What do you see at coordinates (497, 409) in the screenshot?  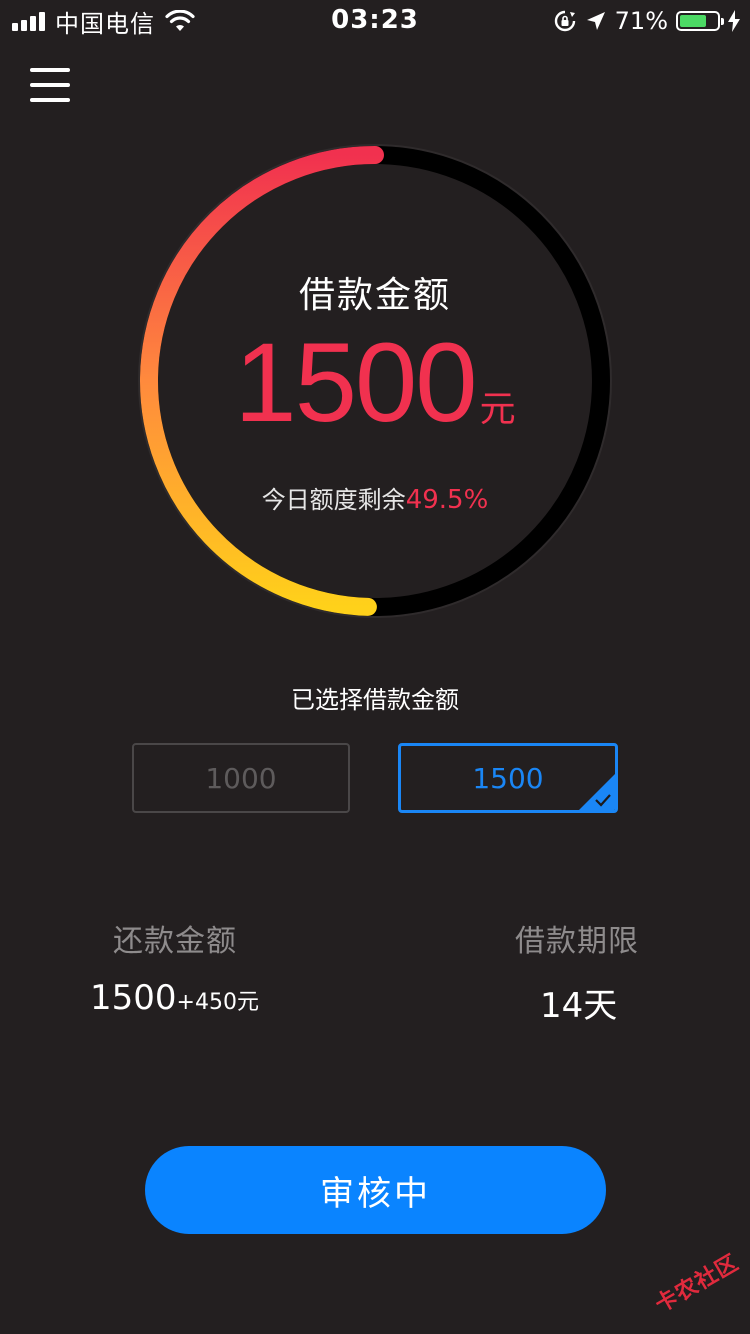 I see `loan-amount-unit: 元` at bounding box center [497, 409].